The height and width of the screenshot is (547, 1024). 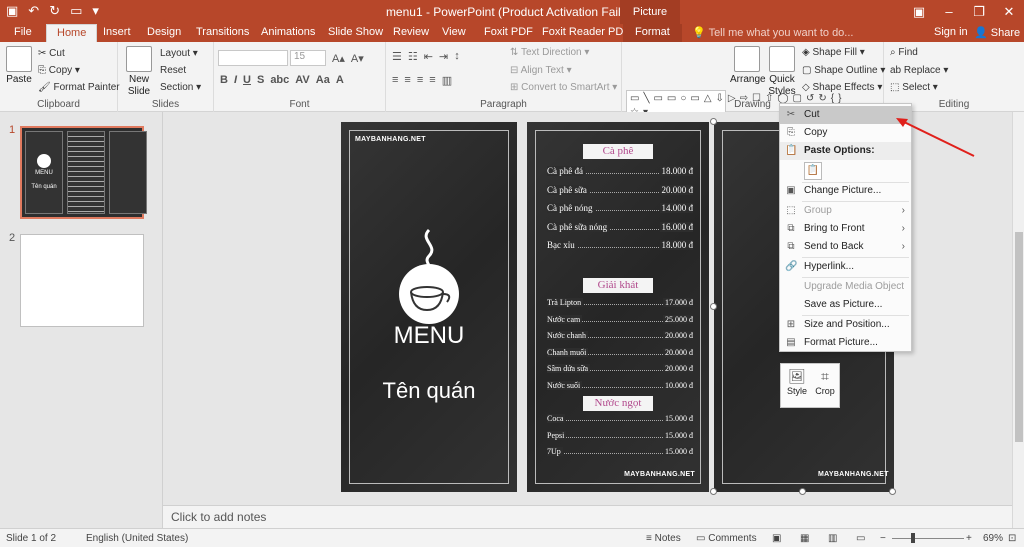 What do you see at coordinates (224, 80) in the screenshot?
I see `bold-icon: B` at bounding box center [224, 80].